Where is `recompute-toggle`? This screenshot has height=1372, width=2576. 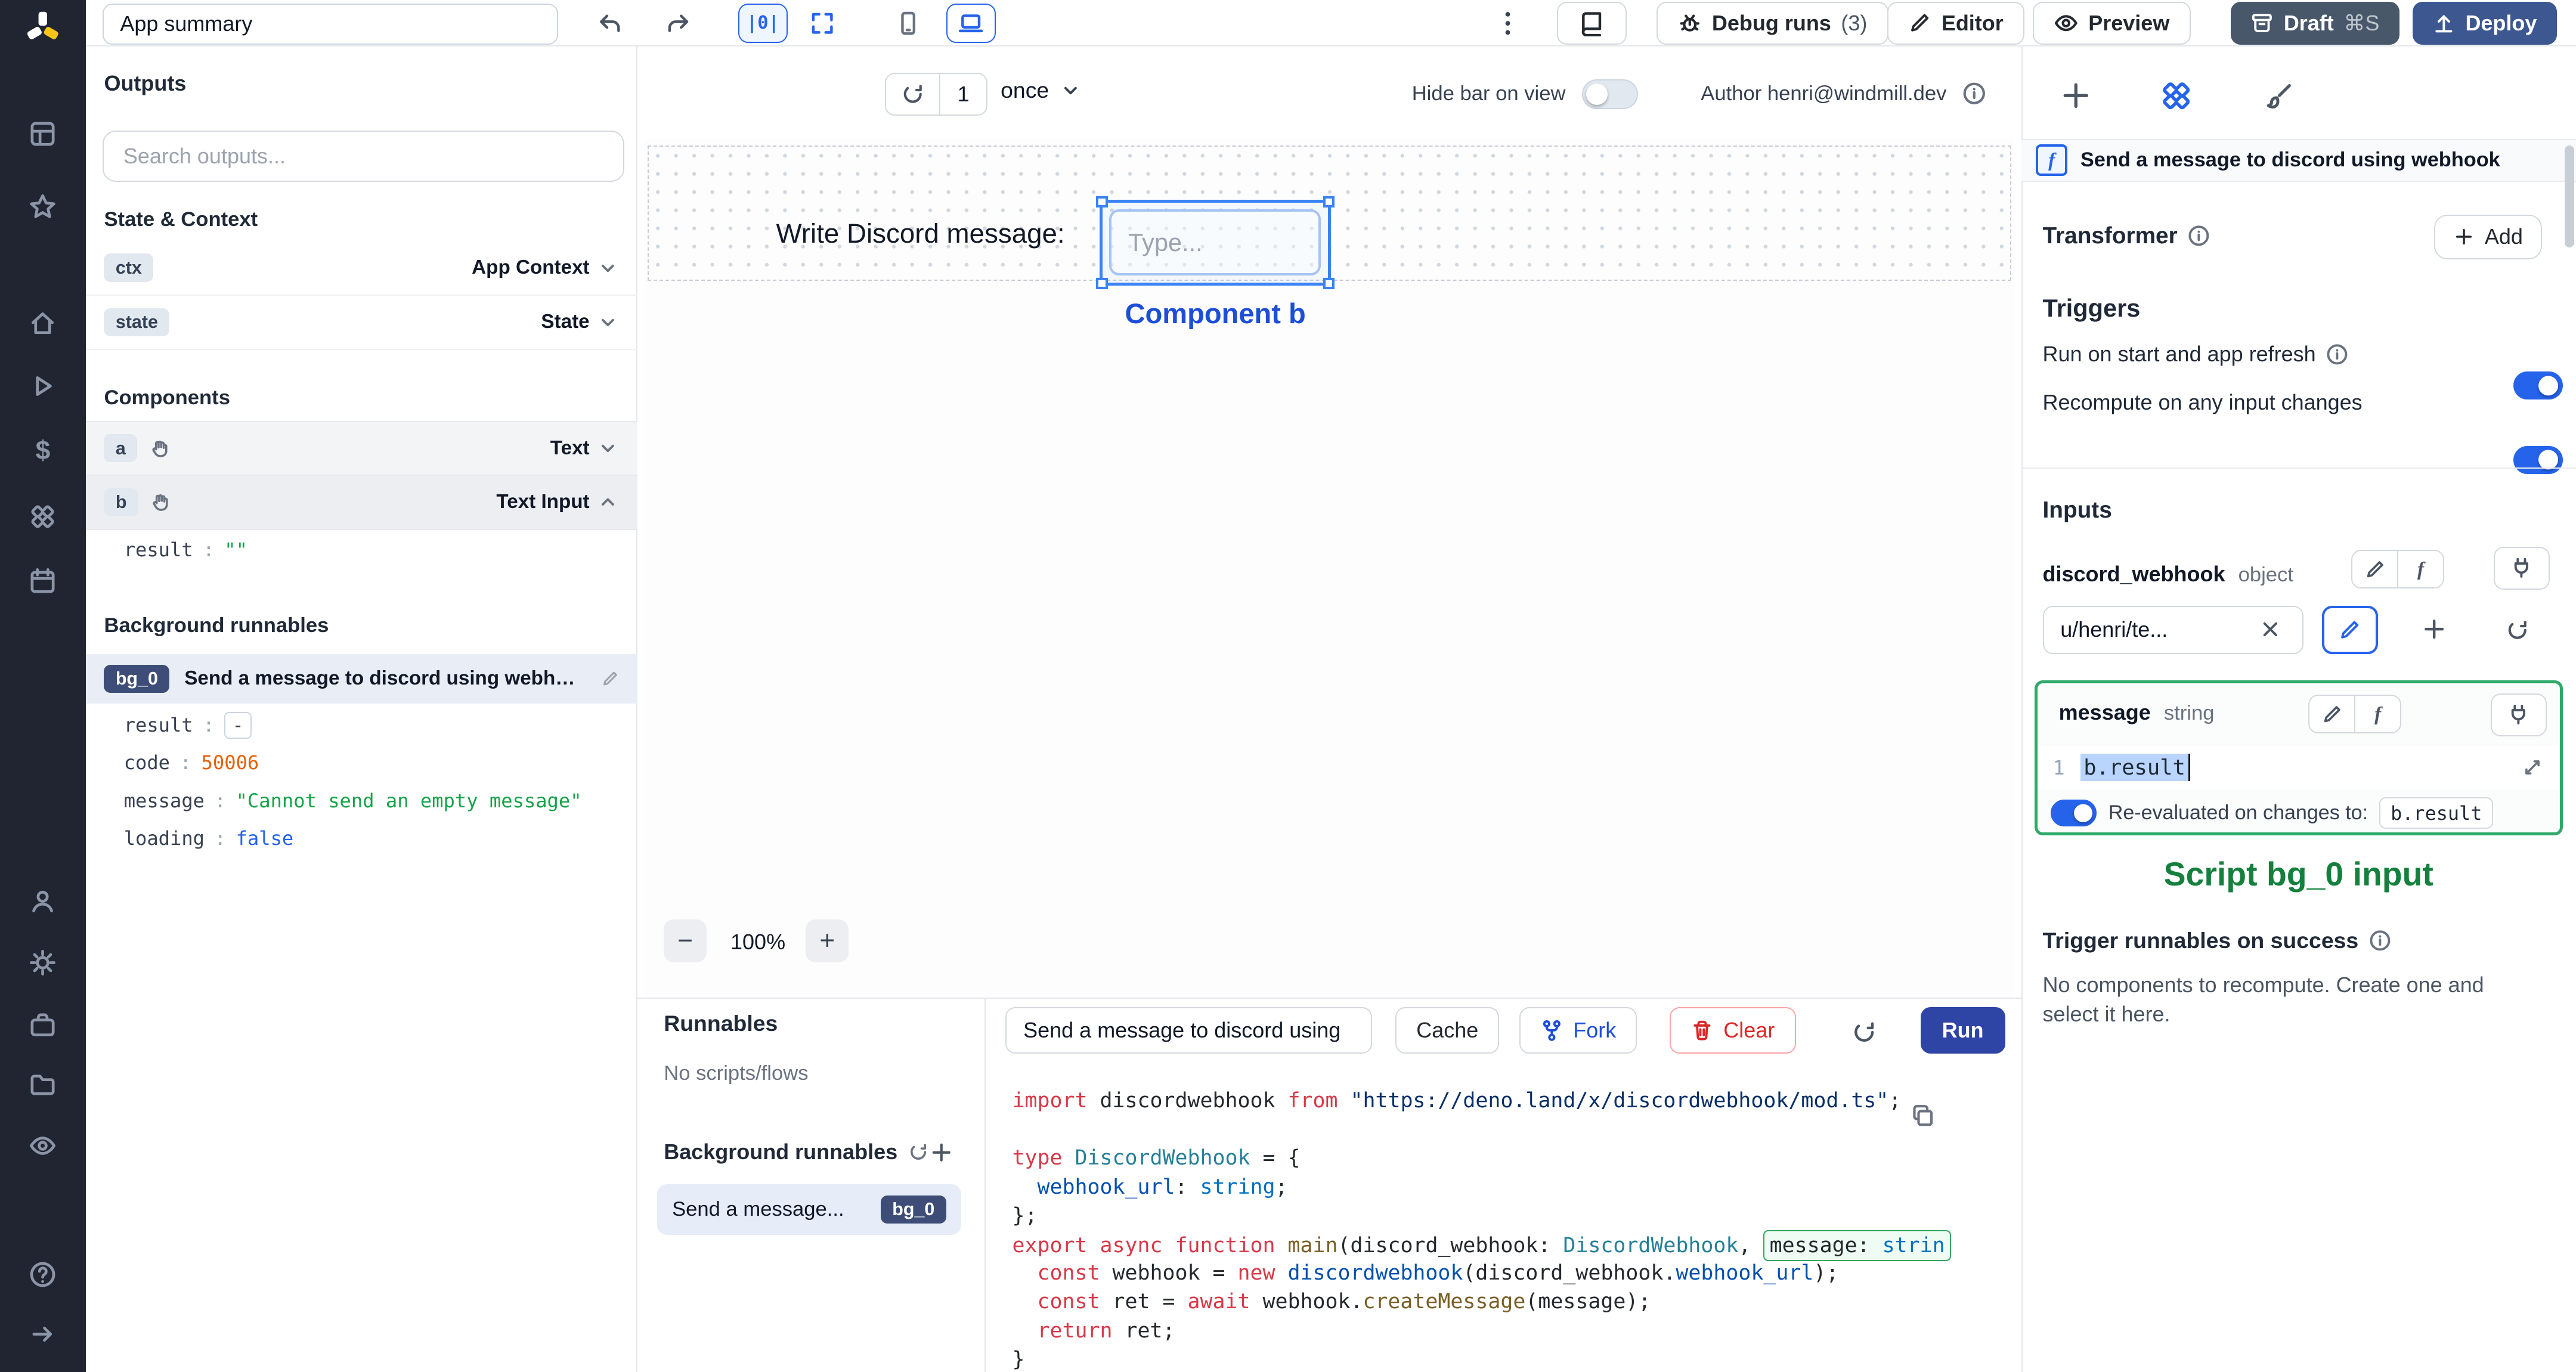
recompute-toggle is located at coordinates (2538, 459).